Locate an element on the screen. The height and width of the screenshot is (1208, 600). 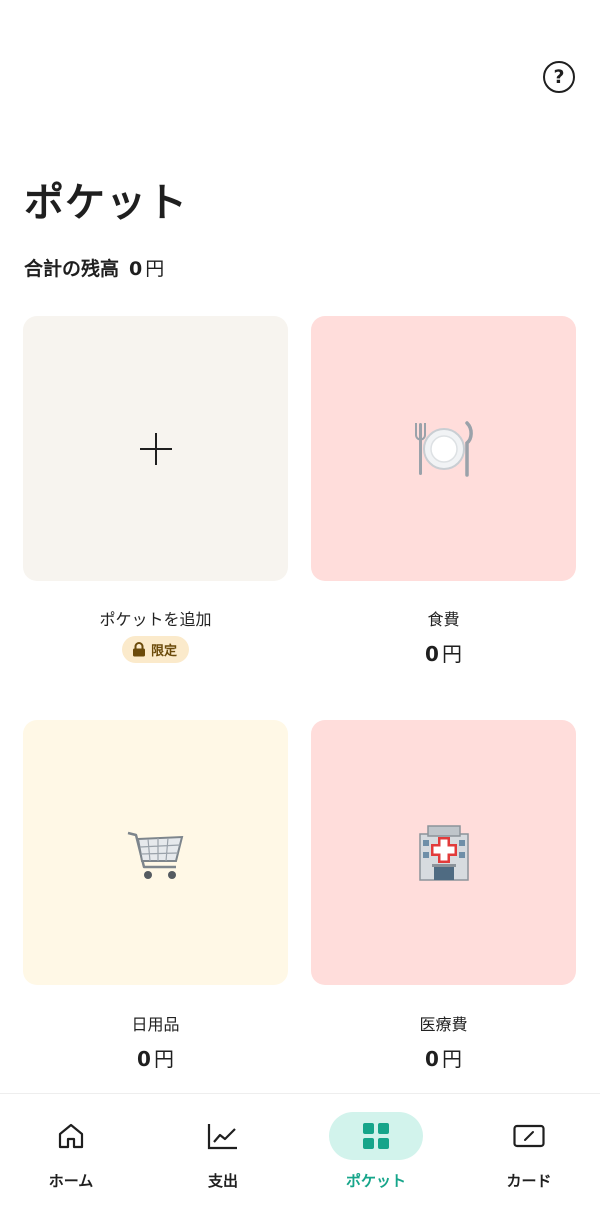
add-pocket-caption: ポケットを追加 限定 is located at coordinates (155, 634).